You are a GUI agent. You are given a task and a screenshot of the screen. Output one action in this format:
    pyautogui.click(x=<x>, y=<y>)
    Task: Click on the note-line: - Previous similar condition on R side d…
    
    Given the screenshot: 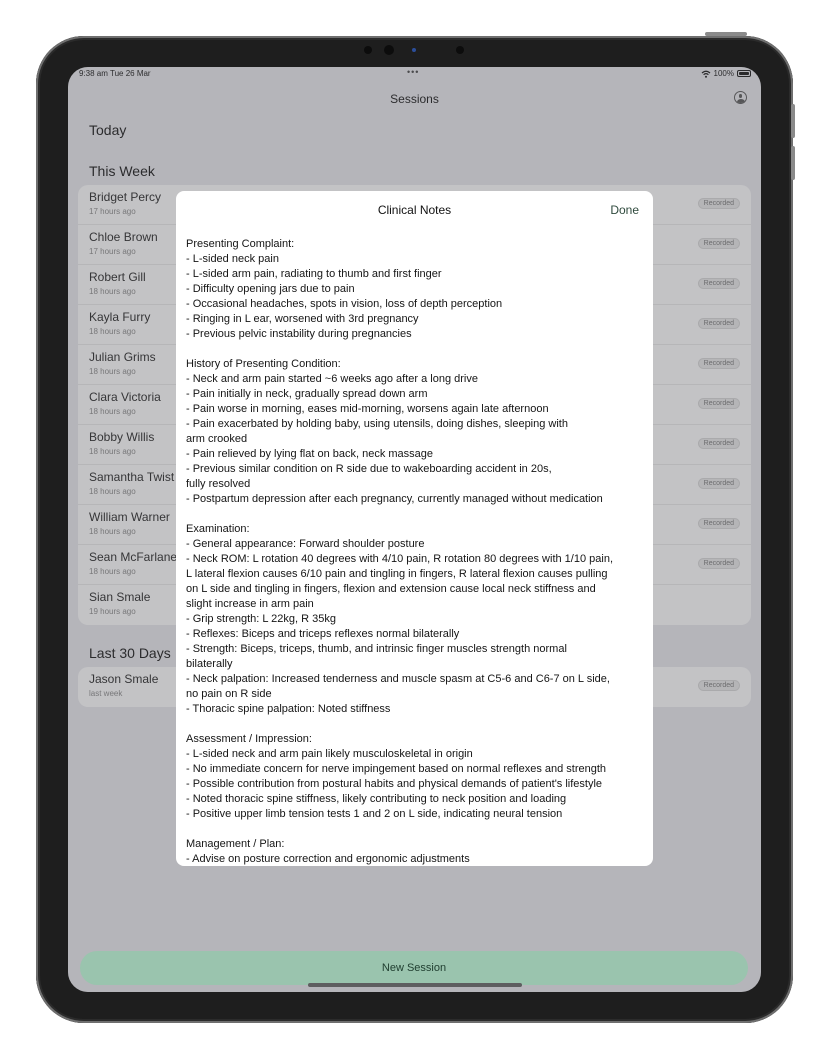 What is the action you would take?
    pyautogui.click(x=369, y=469)
    